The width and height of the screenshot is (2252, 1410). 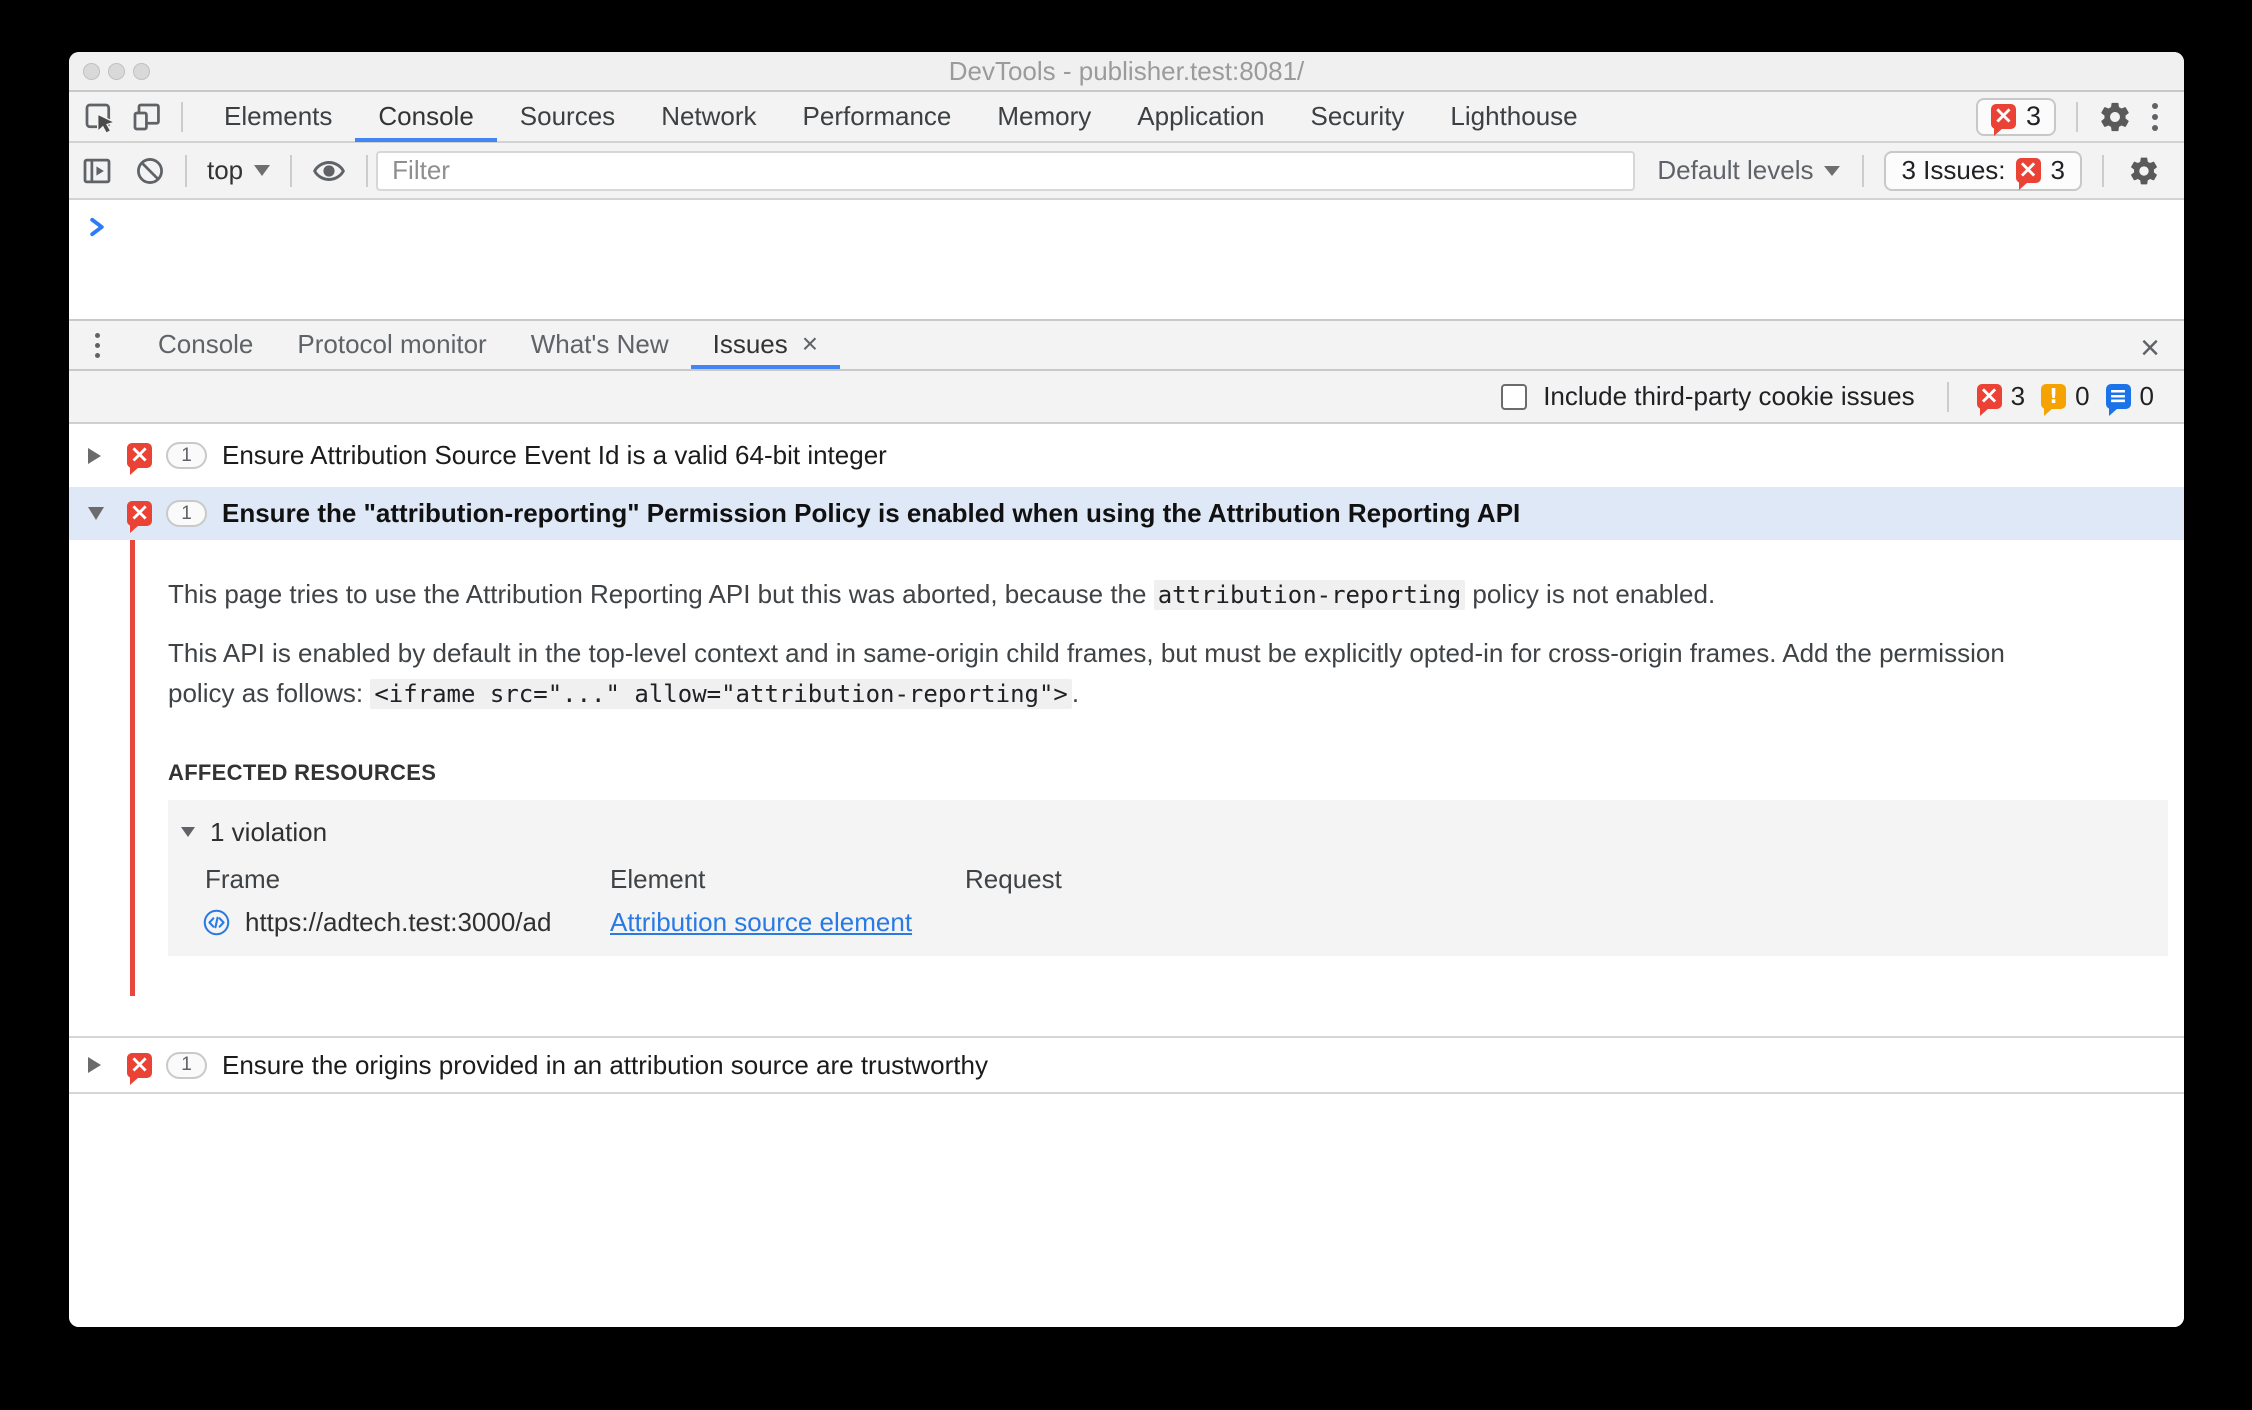 What do you see at coordinates (205, 345) in the screenshot?
I see `drawer-tab-console: Console` at bounding box center [205, 345].